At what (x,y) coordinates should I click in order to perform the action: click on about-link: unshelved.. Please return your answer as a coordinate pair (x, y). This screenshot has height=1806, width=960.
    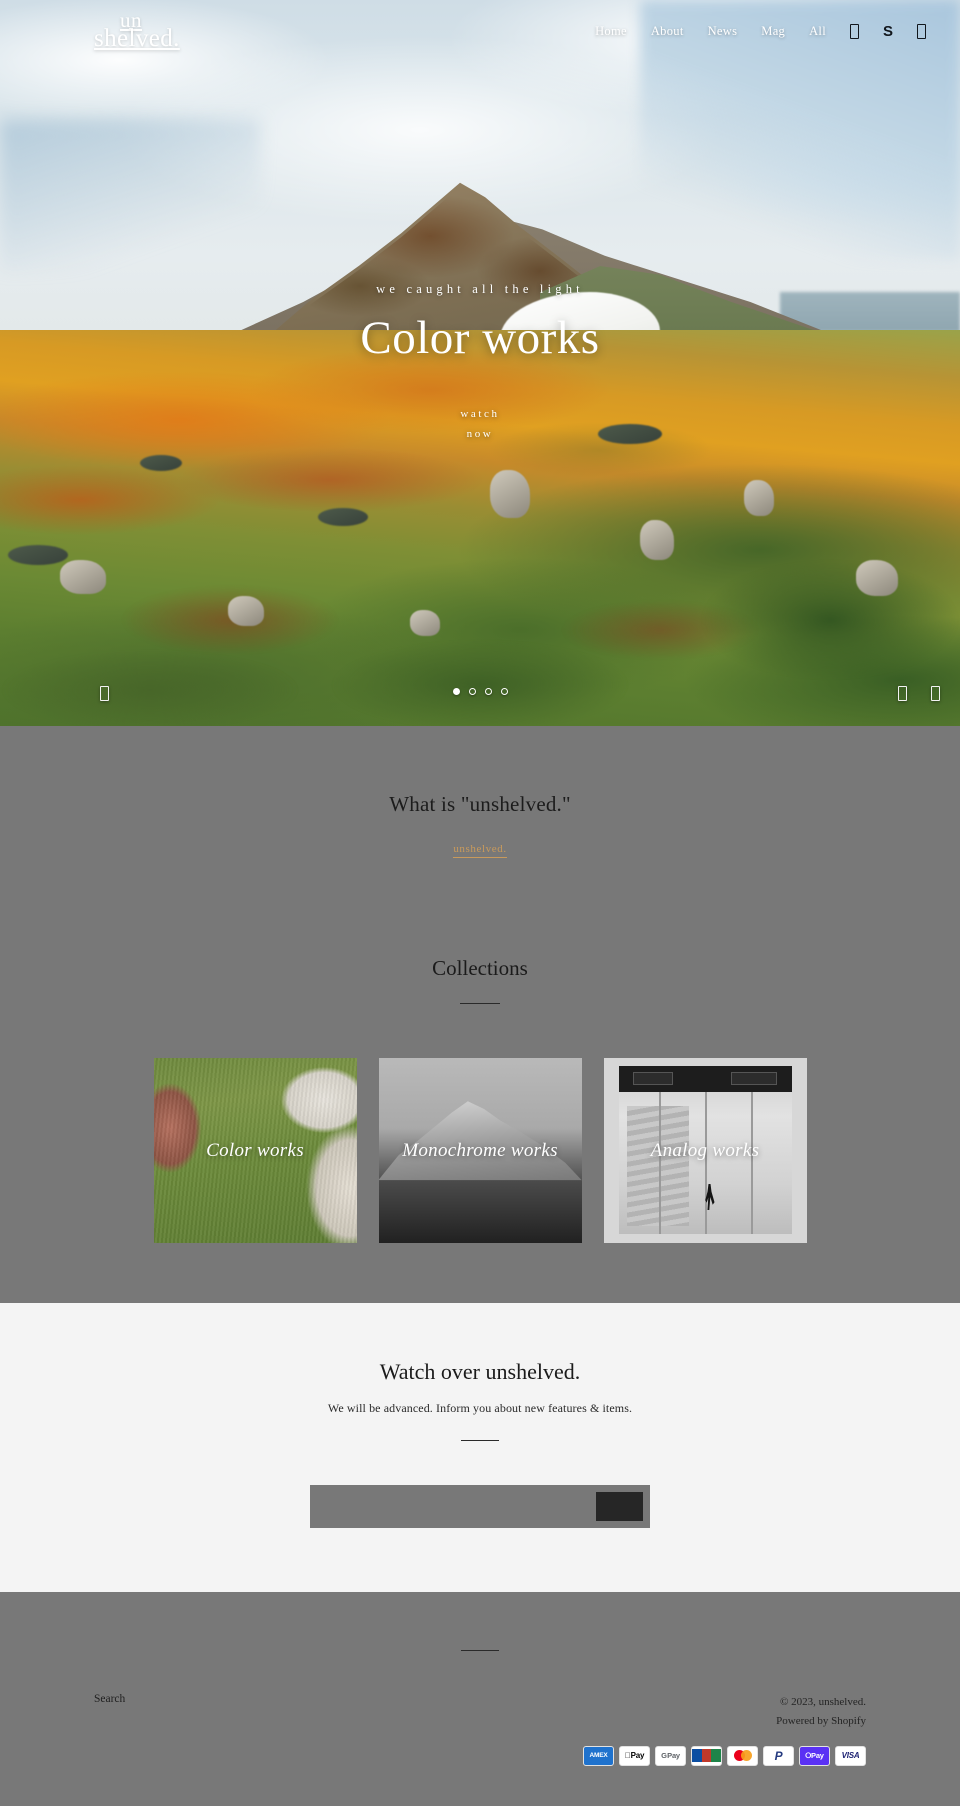
    Looking at the image, I should click on (480, 850).